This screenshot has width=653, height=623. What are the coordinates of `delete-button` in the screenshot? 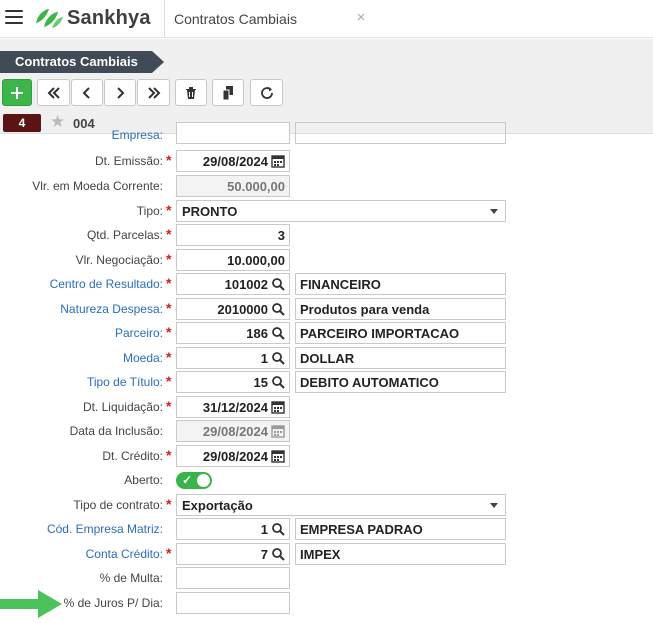 It's located at (191, 92).